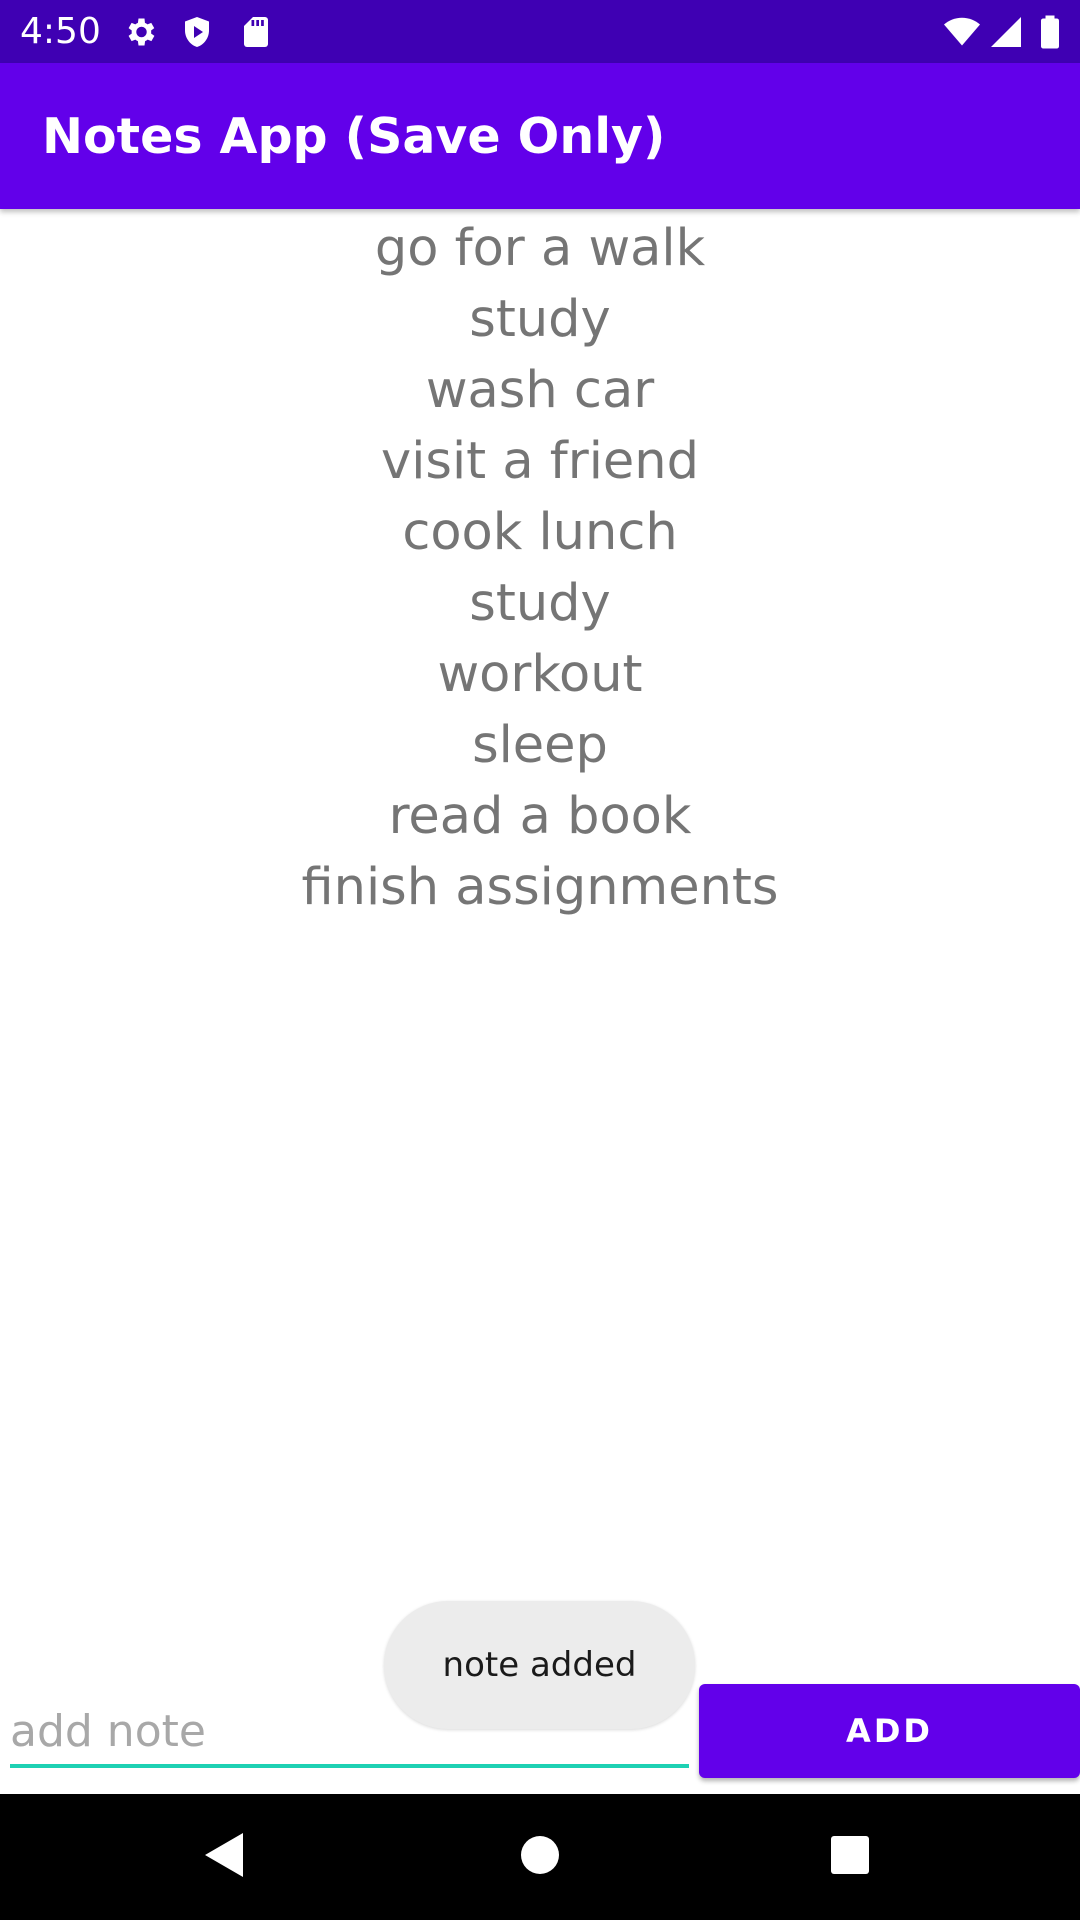 The image size is (1080, 1920). Describe the element at coordinates (256, 32) in the screenshot. I see `sd-card-icon` at that location.